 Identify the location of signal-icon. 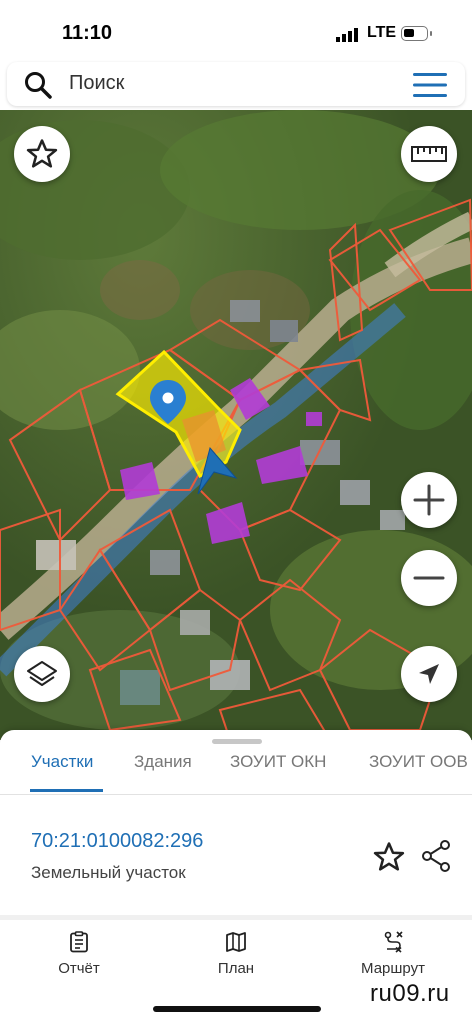
(347, 35).